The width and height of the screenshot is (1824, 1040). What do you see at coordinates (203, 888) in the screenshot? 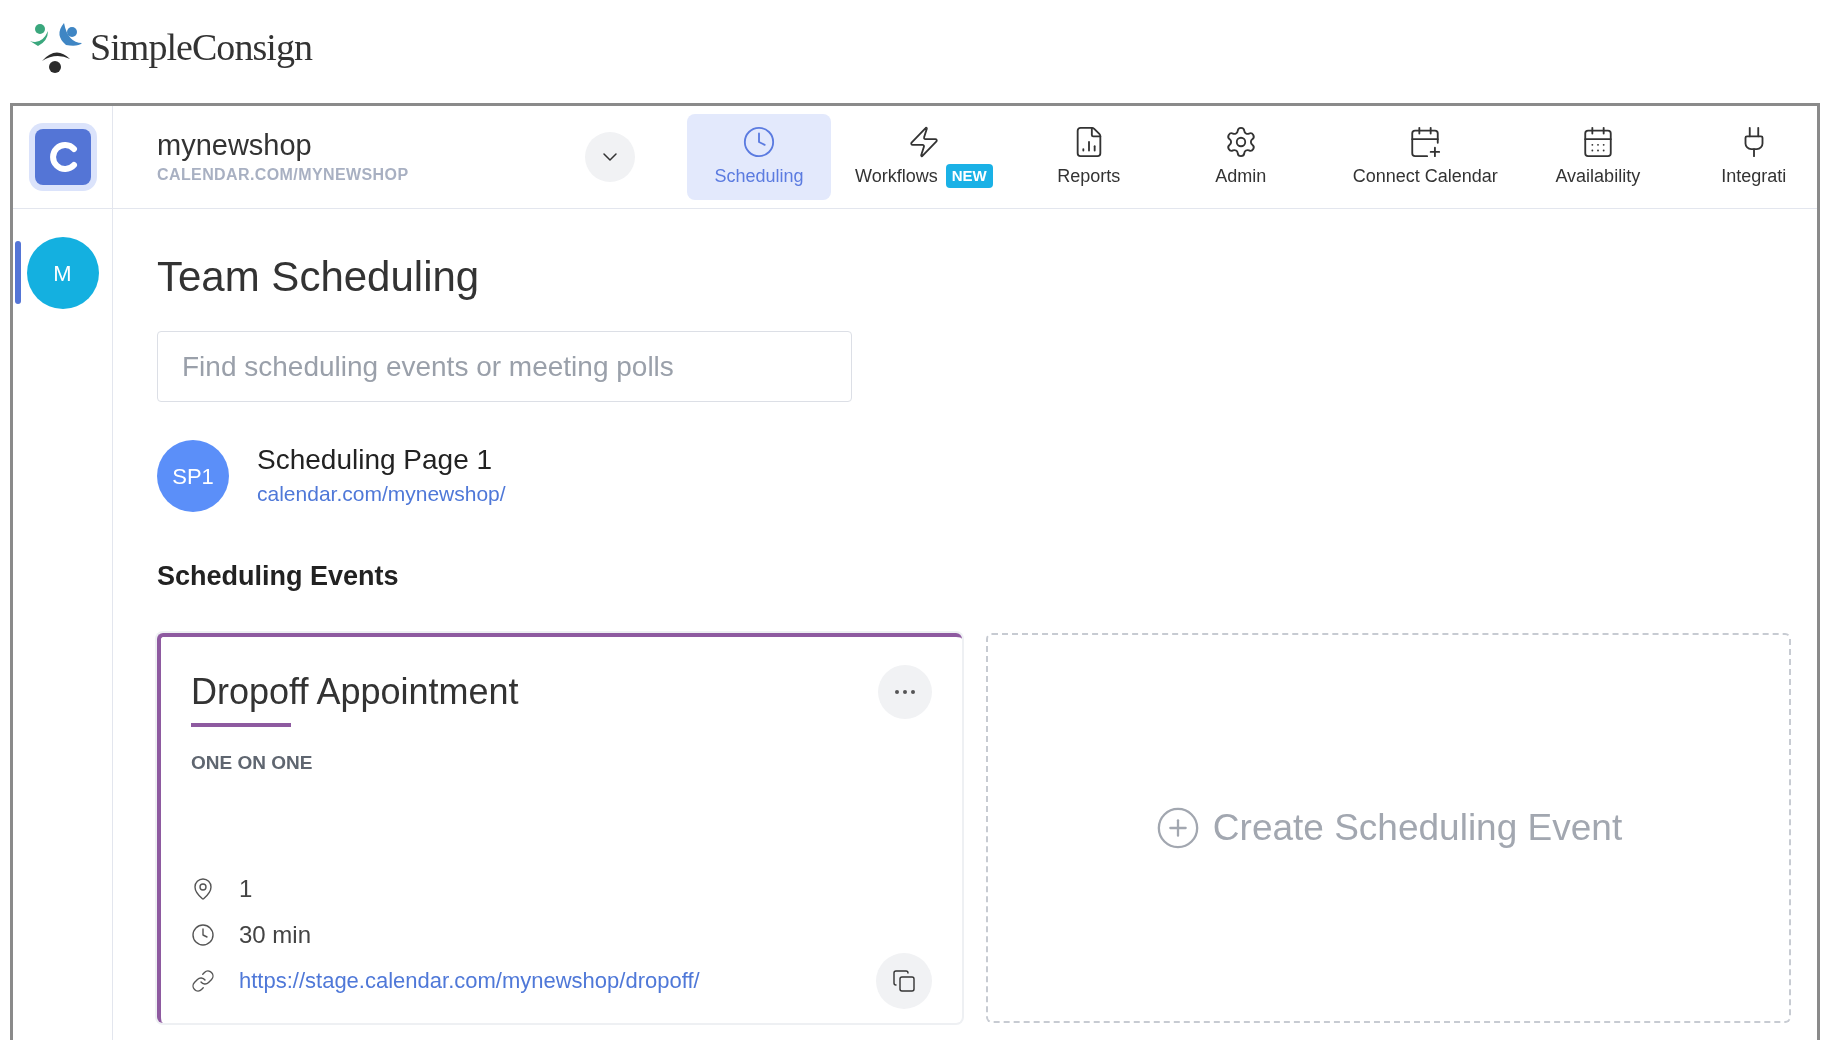
I see `location-pin-icon` at bounding box center [203, 888].